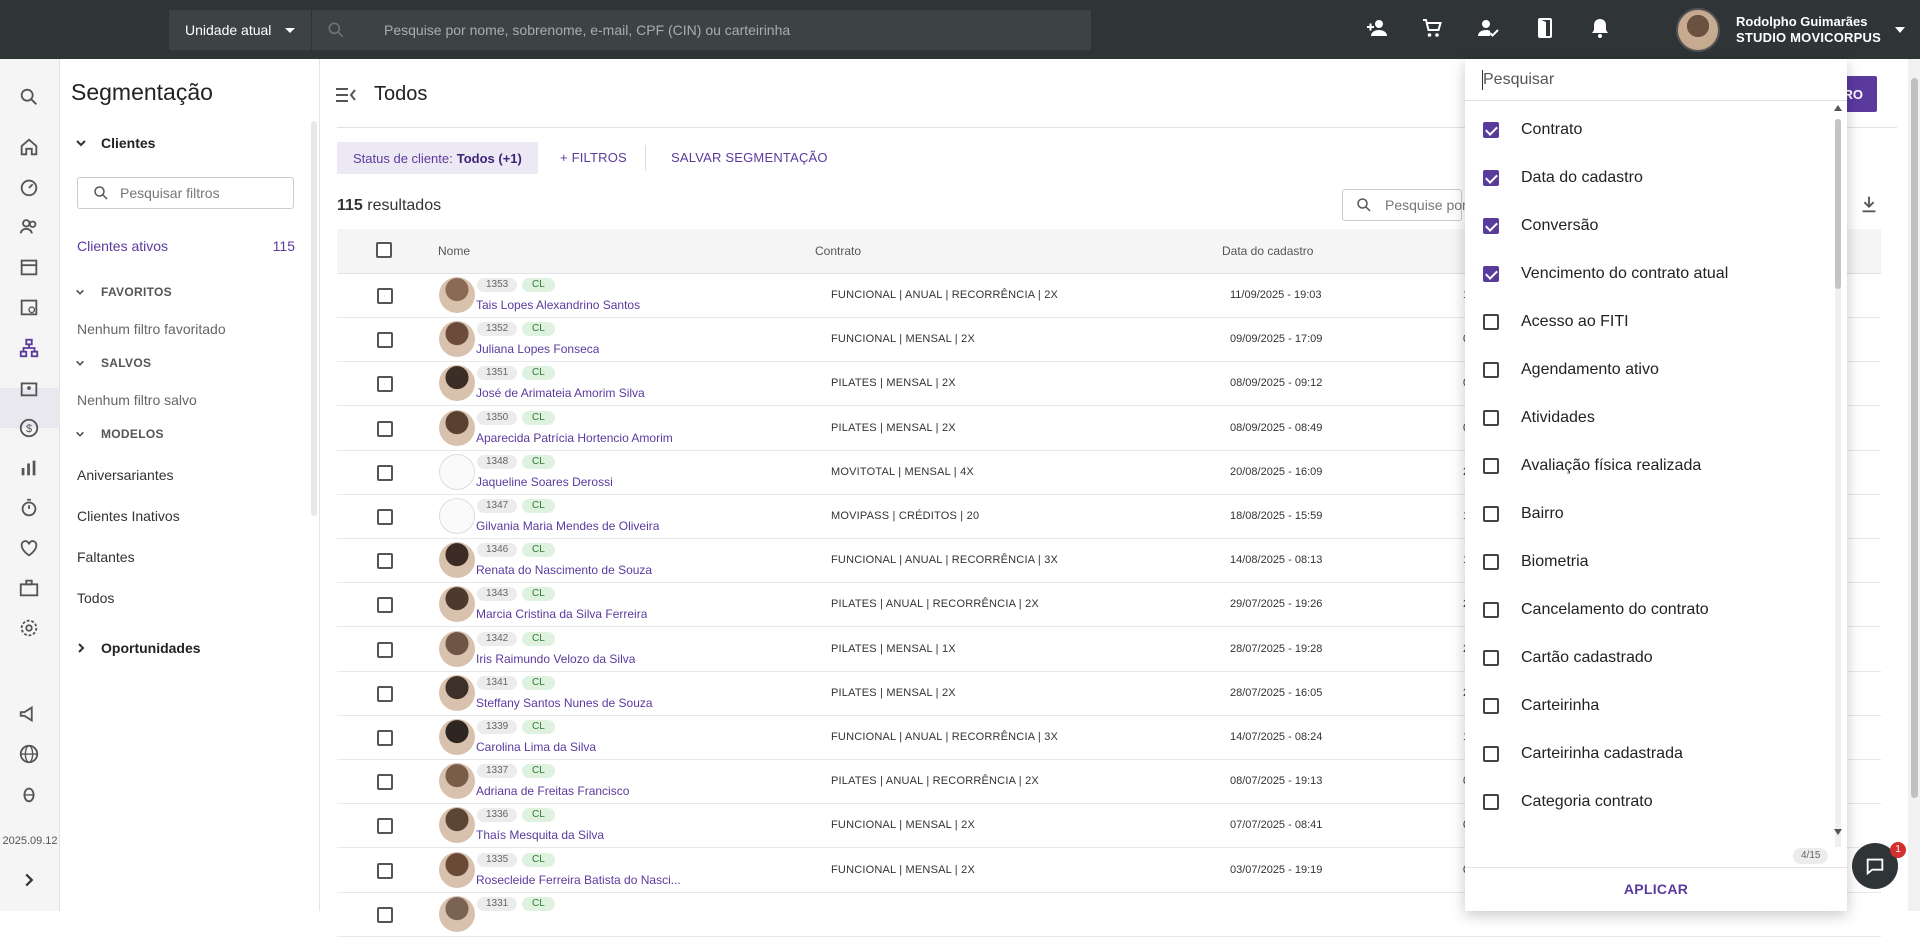 The image size is (1920, 937). I want to click on speedometer-icon, so click(29, 187).